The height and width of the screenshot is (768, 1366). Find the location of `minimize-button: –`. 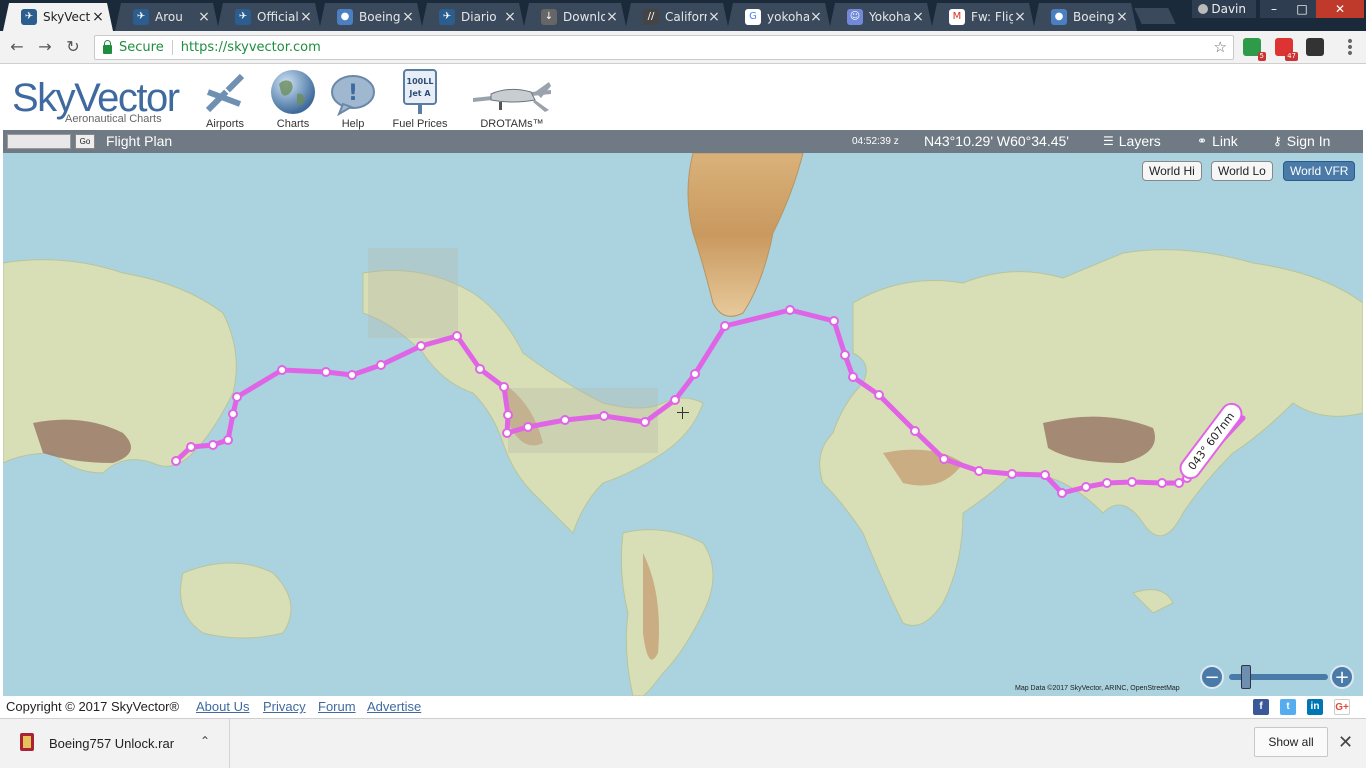

minimize-button: – is located at coordinates (1274, 9).